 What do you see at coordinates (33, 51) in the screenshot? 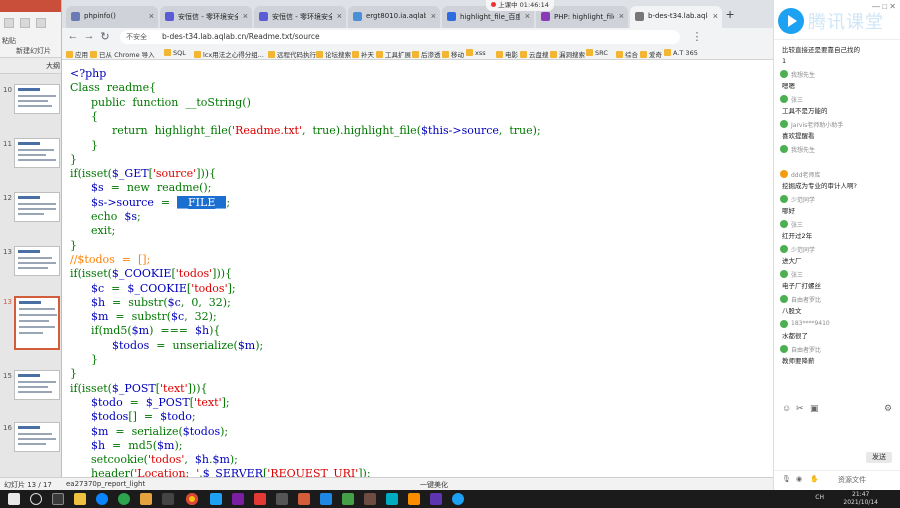
I see `ribbon-new-slide-label: 新建幻灯片` at bounding box center [33, 51].